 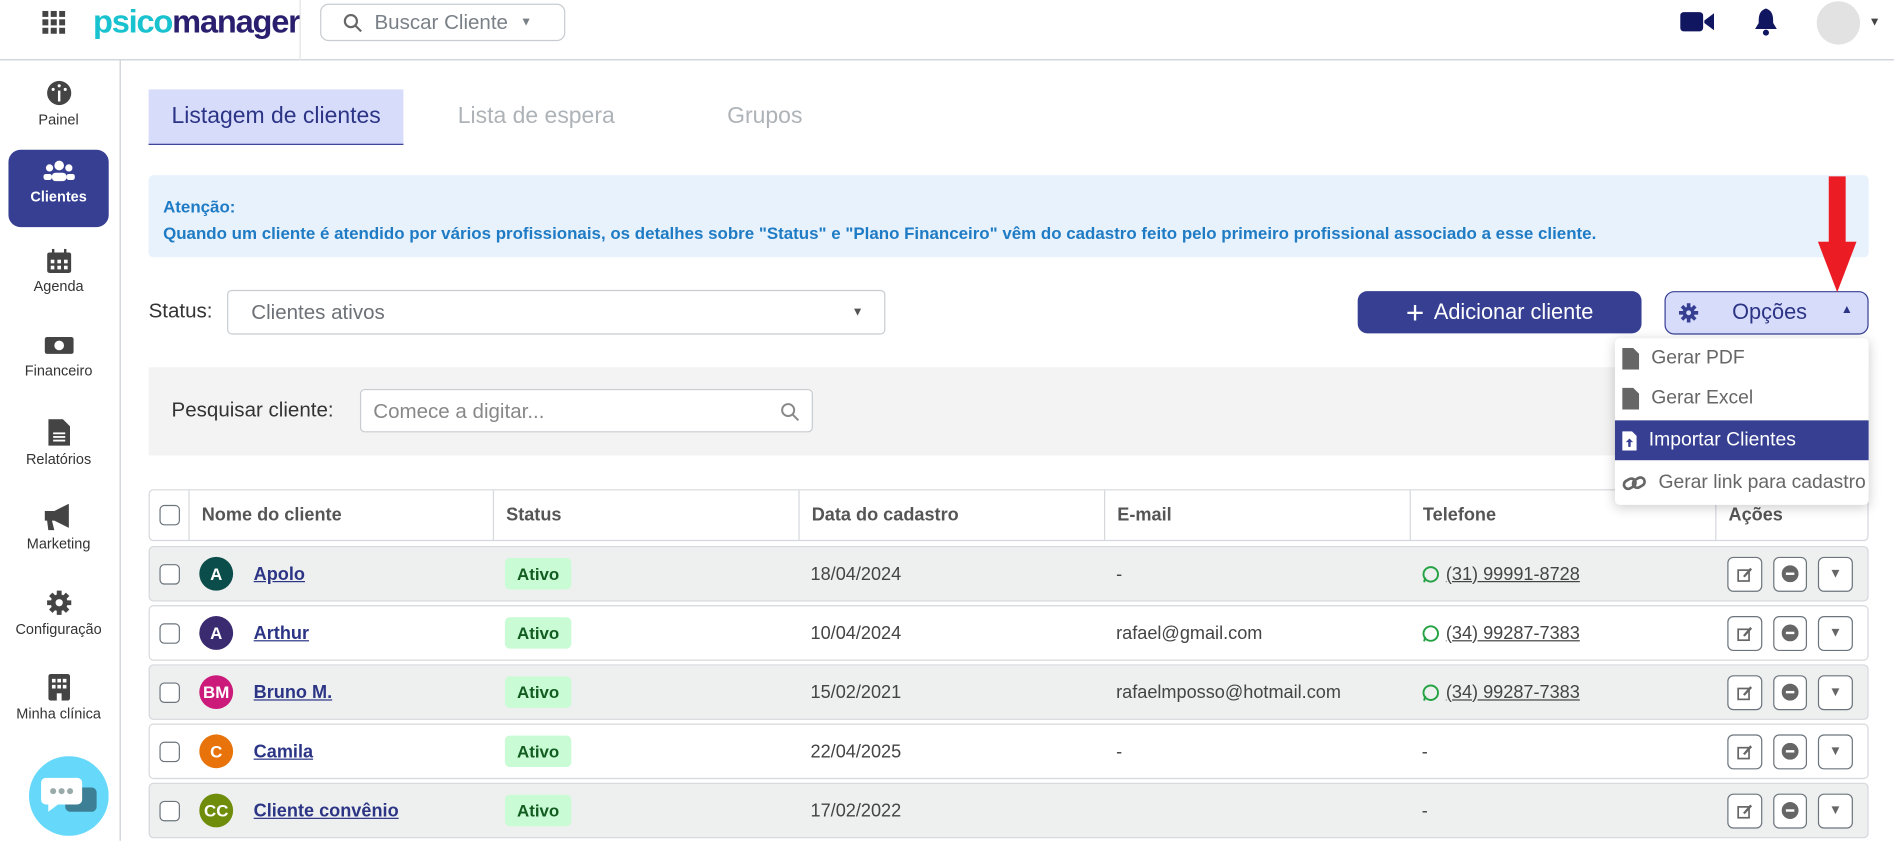 I want to click on csv-file-icon, so click(x=1631, y=398).